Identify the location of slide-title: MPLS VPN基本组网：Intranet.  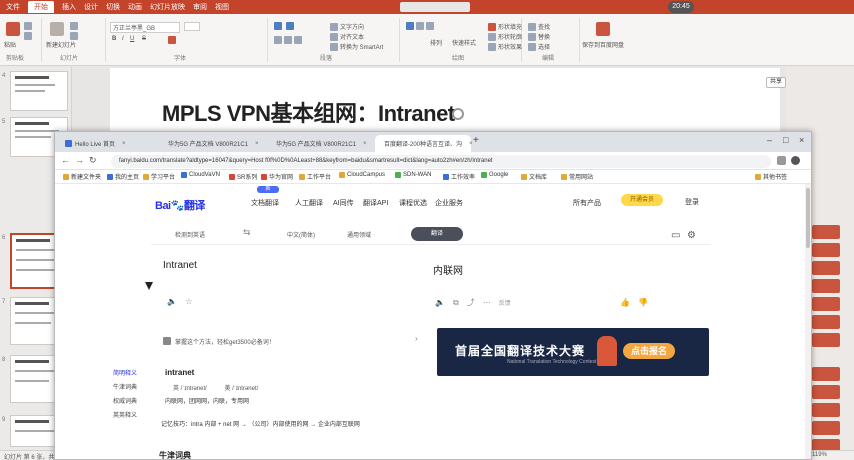
(308, 112).